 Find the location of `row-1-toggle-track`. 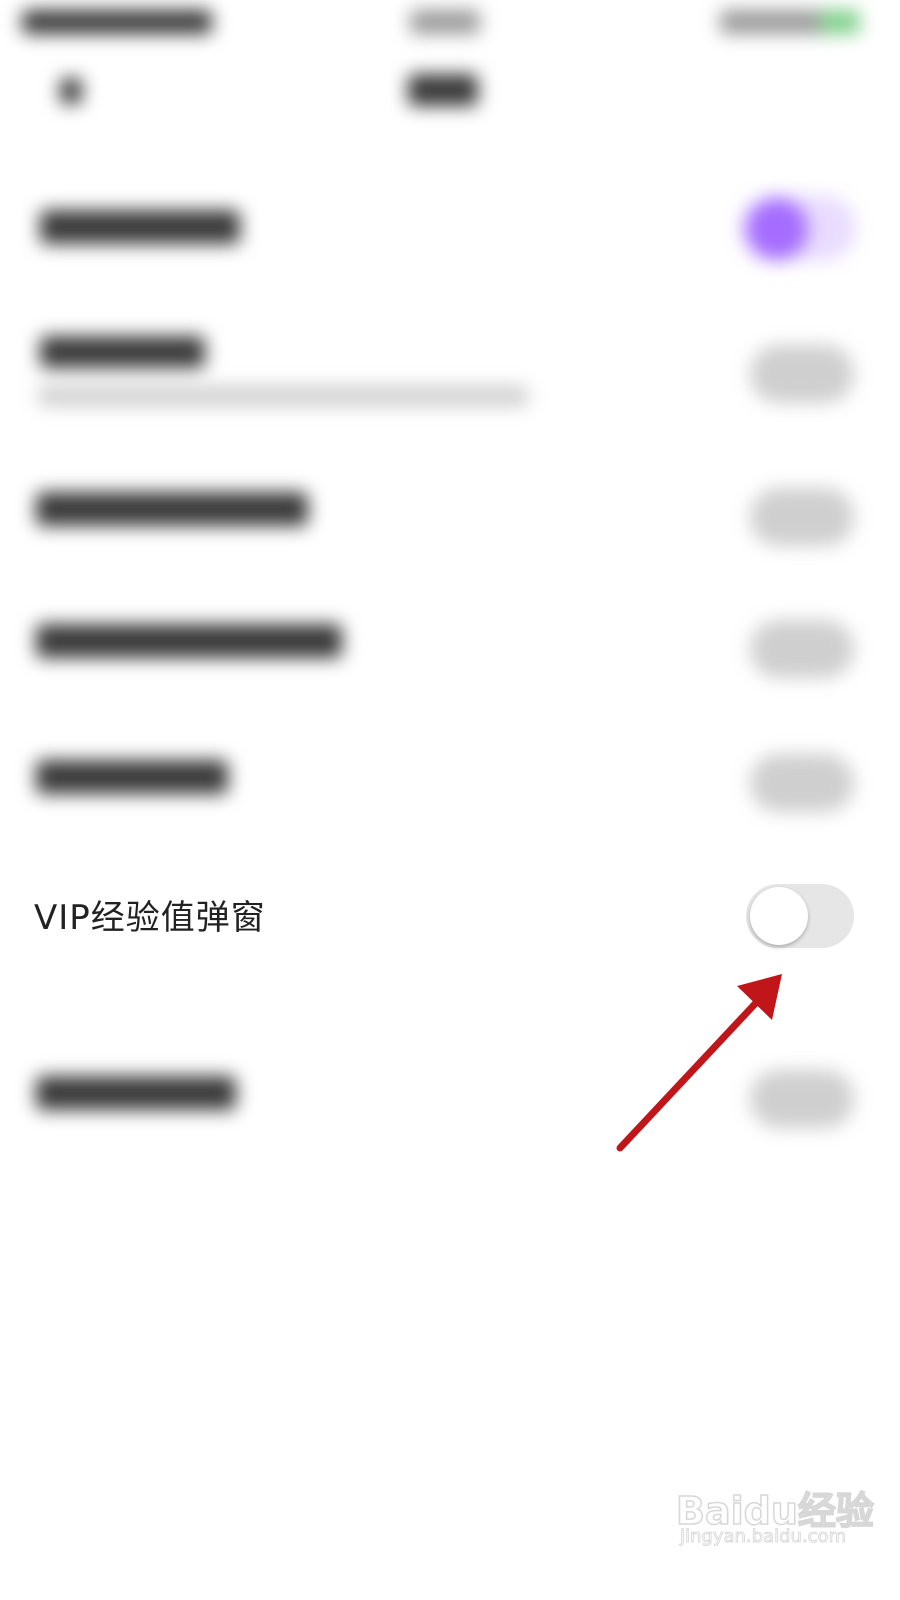

row-1-toggle-track is located at coordinates (798, 228).